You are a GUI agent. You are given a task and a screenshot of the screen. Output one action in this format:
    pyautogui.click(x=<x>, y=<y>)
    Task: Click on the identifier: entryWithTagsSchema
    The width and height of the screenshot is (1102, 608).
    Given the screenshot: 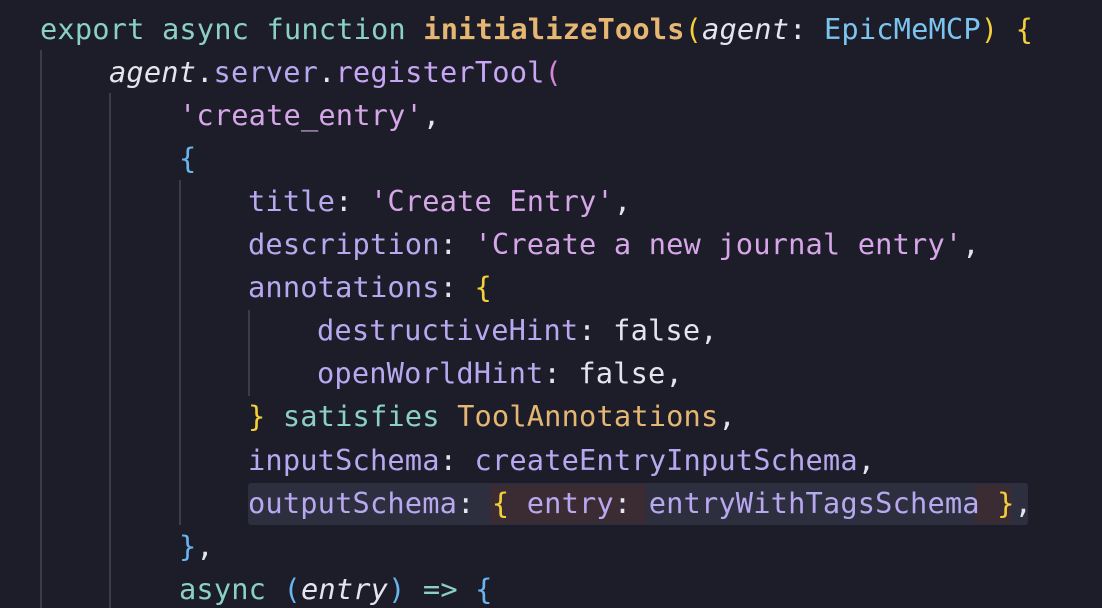 What is the action you would take?
    pyautogui.click(x=814, y=503)
    